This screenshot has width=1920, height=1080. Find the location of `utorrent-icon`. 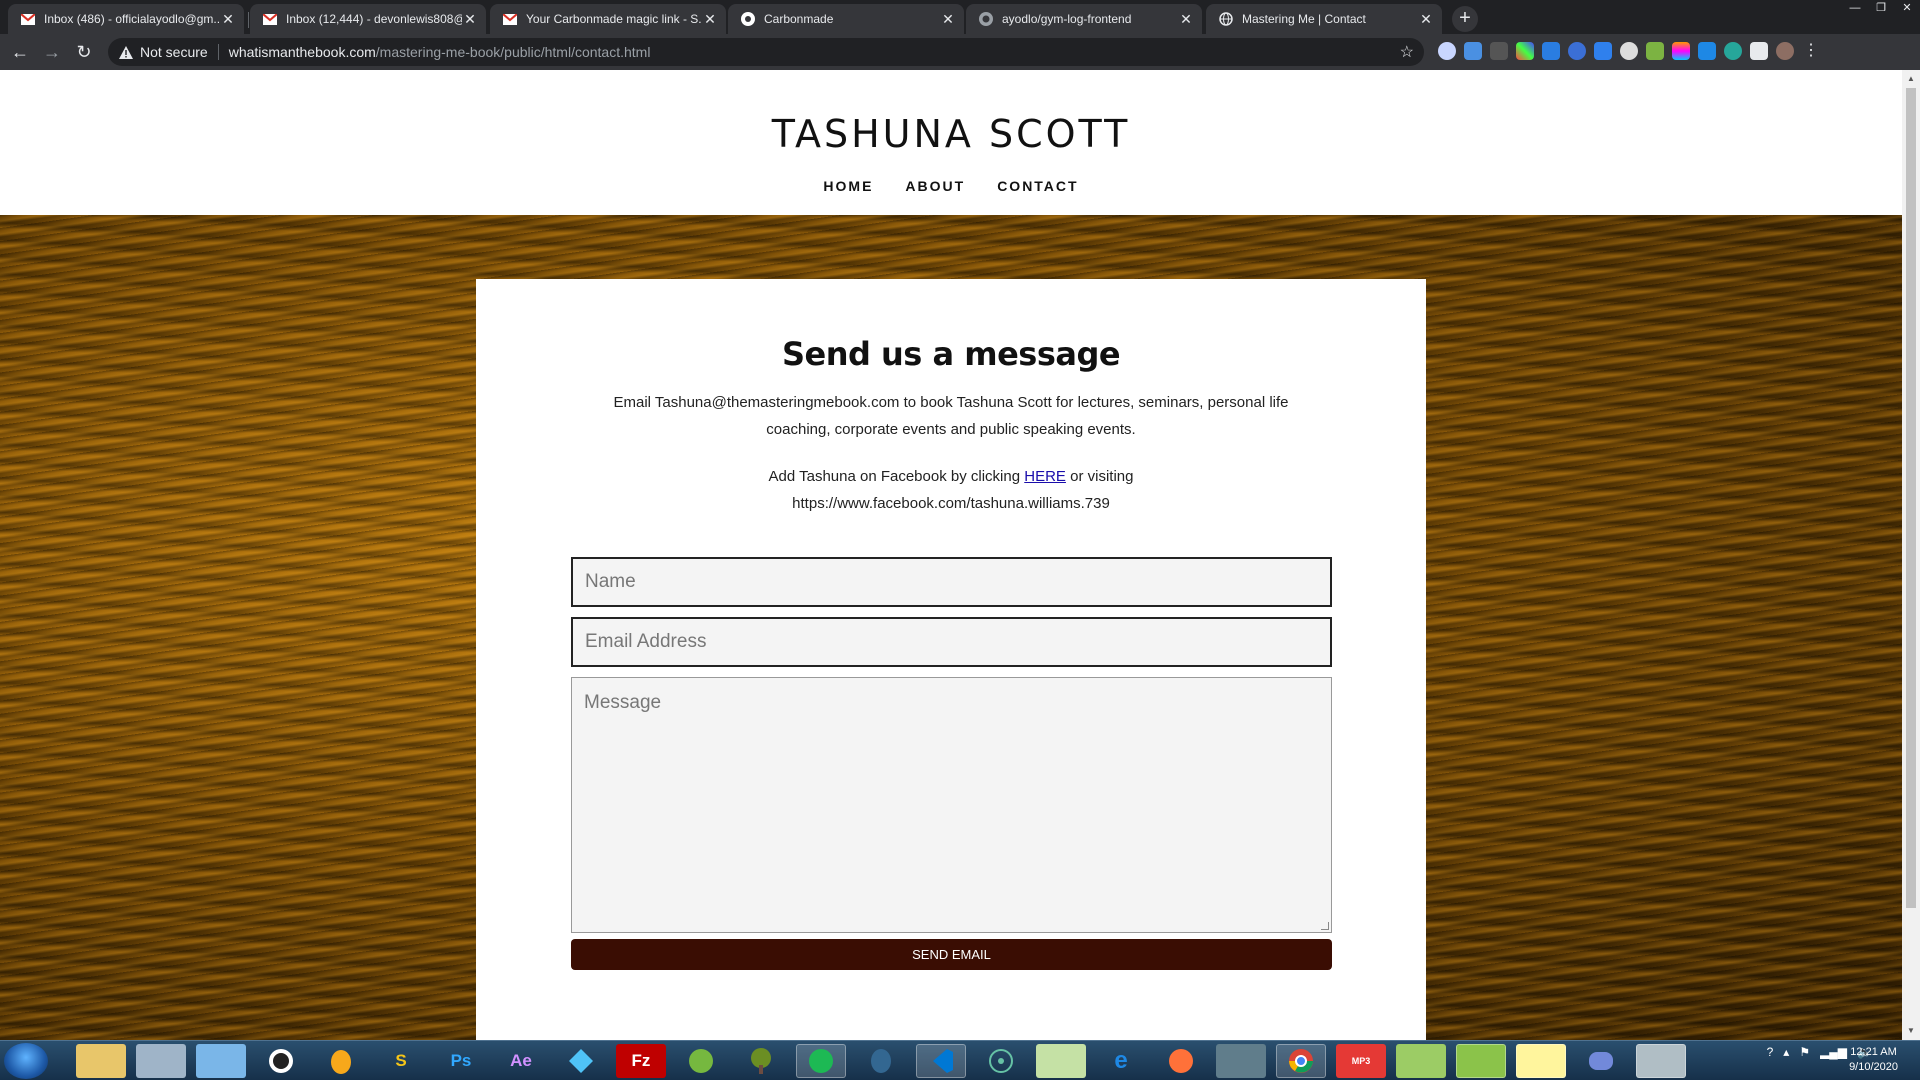

utorrent-icon is located at coordinates (701, 1061).